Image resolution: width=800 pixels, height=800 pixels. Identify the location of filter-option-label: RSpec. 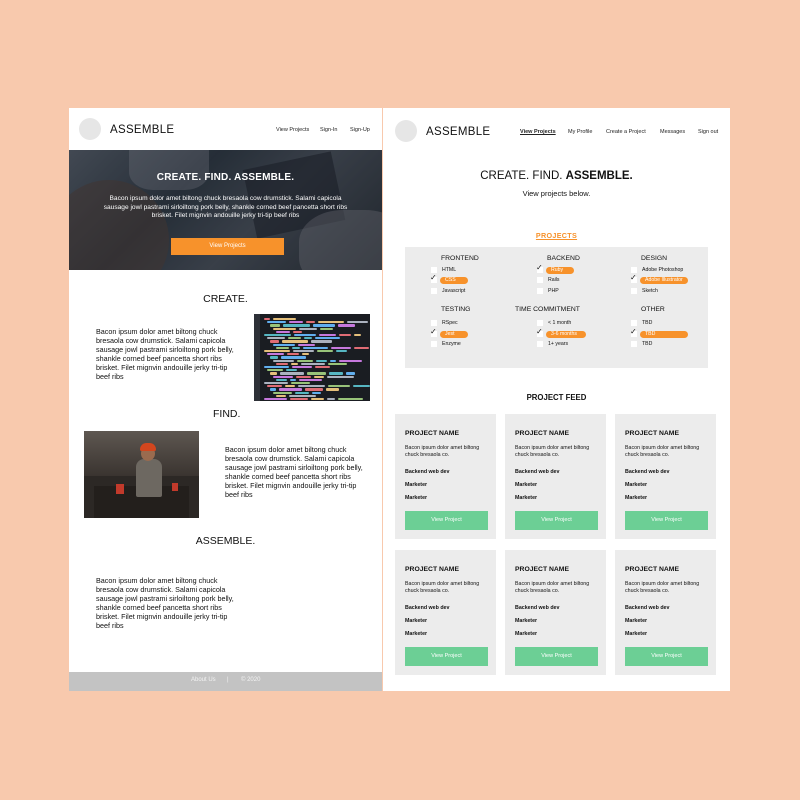
(450, 323).